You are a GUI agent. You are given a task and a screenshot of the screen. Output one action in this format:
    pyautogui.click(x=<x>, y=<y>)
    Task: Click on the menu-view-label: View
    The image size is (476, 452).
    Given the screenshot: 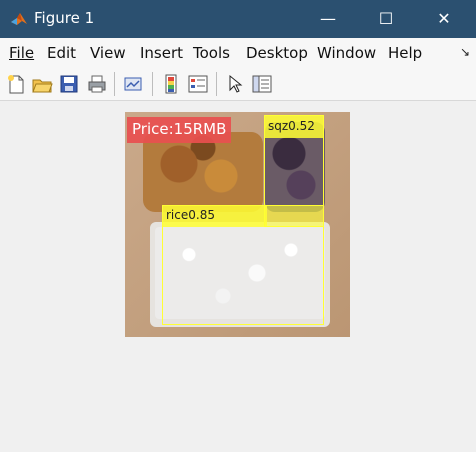 What is the action you would take?
    pyautogui.click(x=108, y=53)
    